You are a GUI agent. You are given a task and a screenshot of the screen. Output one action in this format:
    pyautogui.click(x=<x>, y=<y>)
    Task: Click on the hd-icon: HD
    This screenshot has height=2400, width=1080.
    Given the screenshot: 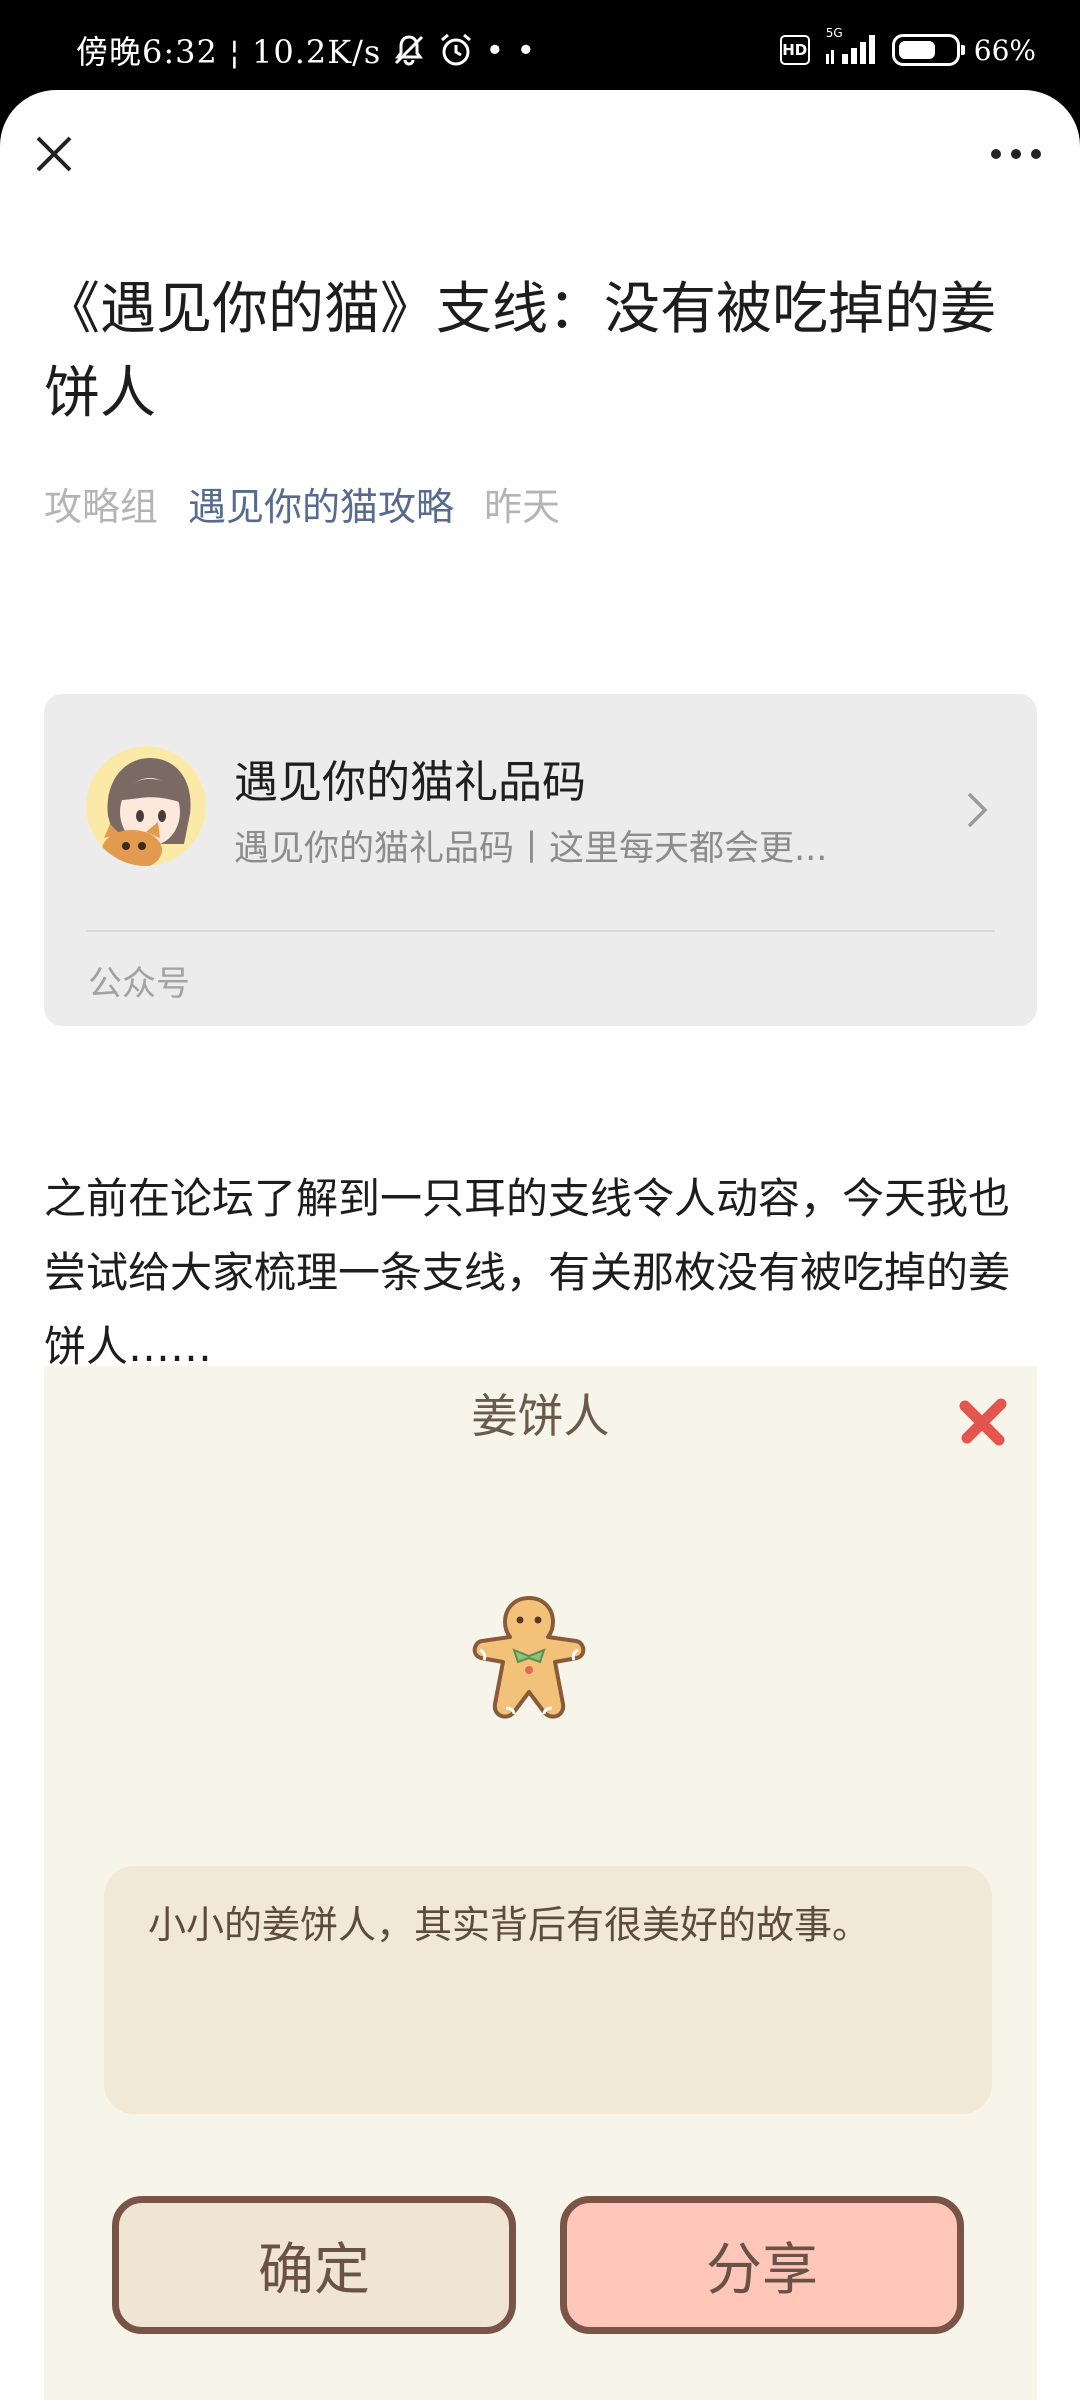 What is the action you would take?
    pyautogui.click(x=794, y=50)
    